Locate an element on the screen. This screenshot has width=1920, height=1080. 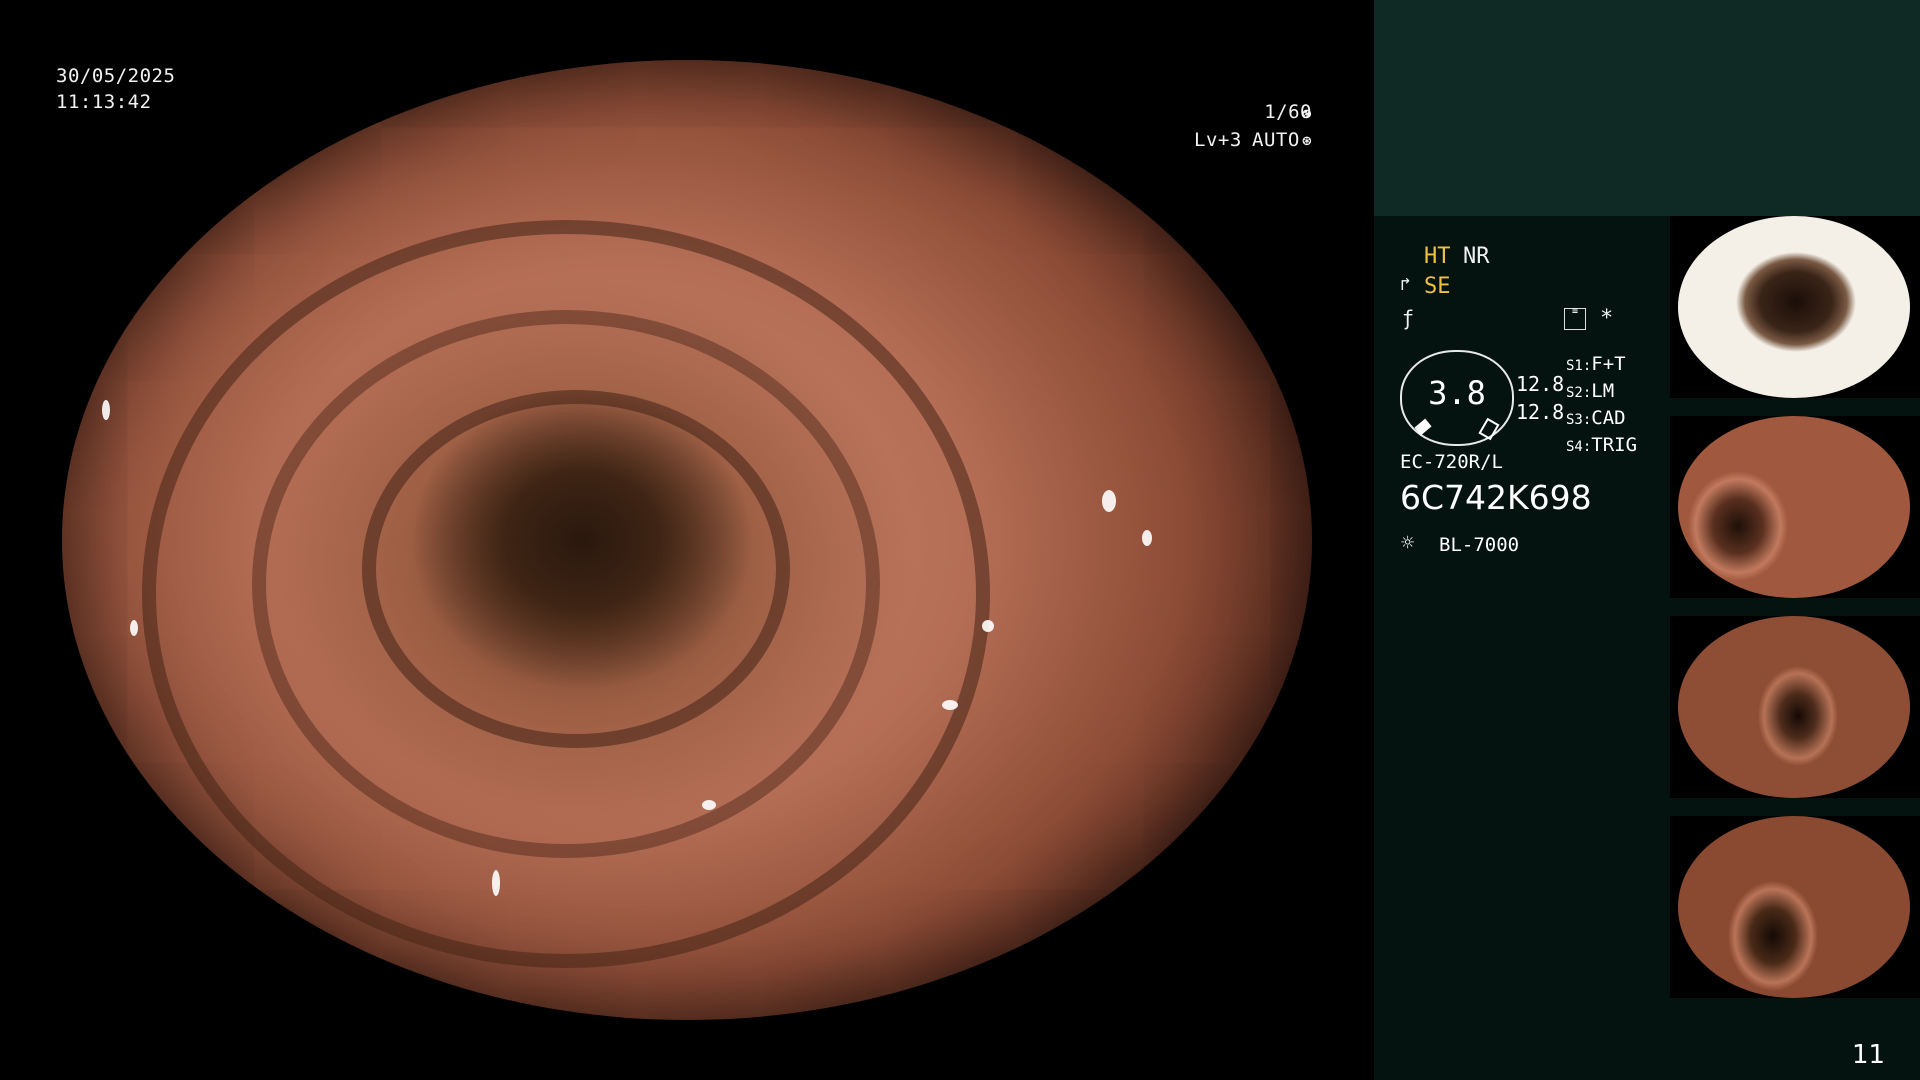
gauge-left-marker is located at coordinates (1423, 427).